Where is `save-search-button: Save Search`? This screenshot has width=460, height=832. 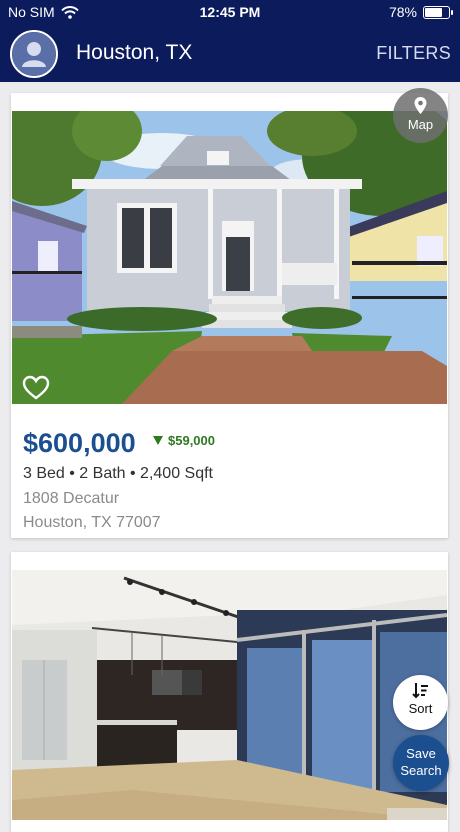 save-search-button: Save Search is located at coordinates (421, 763).